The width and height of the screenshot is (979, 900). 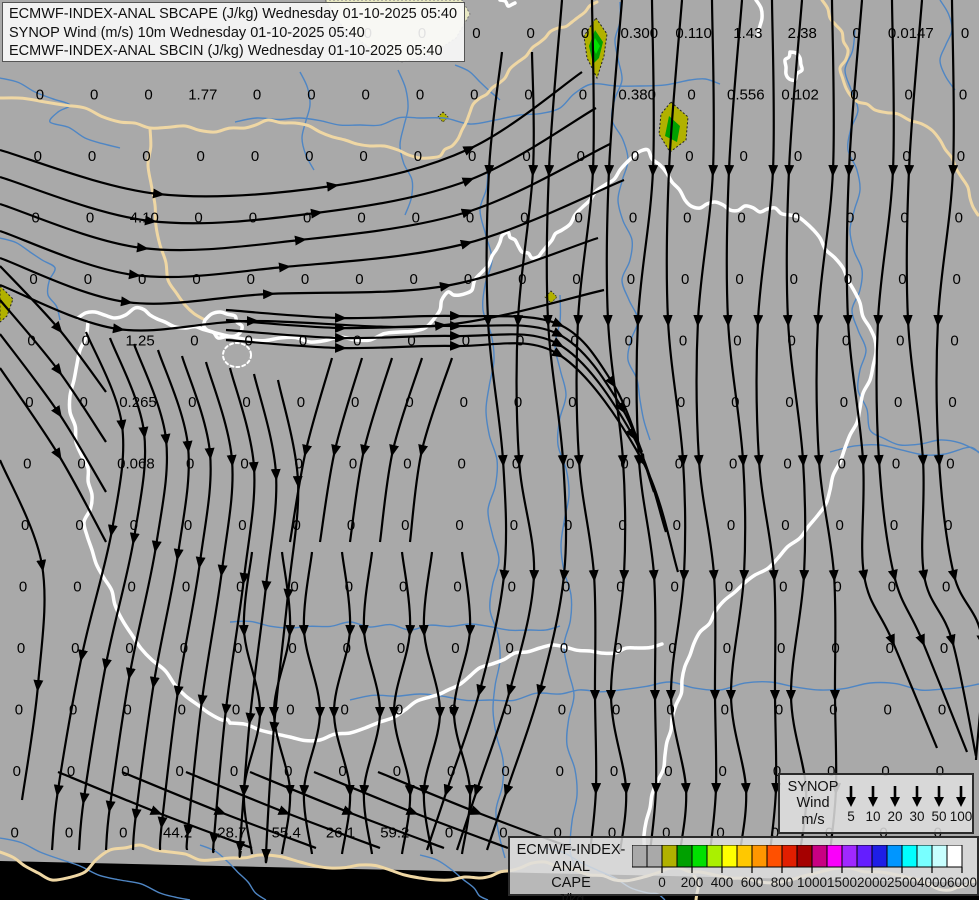 What do you see at coordinates (902, 882) in the screenshot?
I see `cape-tick-label: 2500` at bounding box center [902, 882].